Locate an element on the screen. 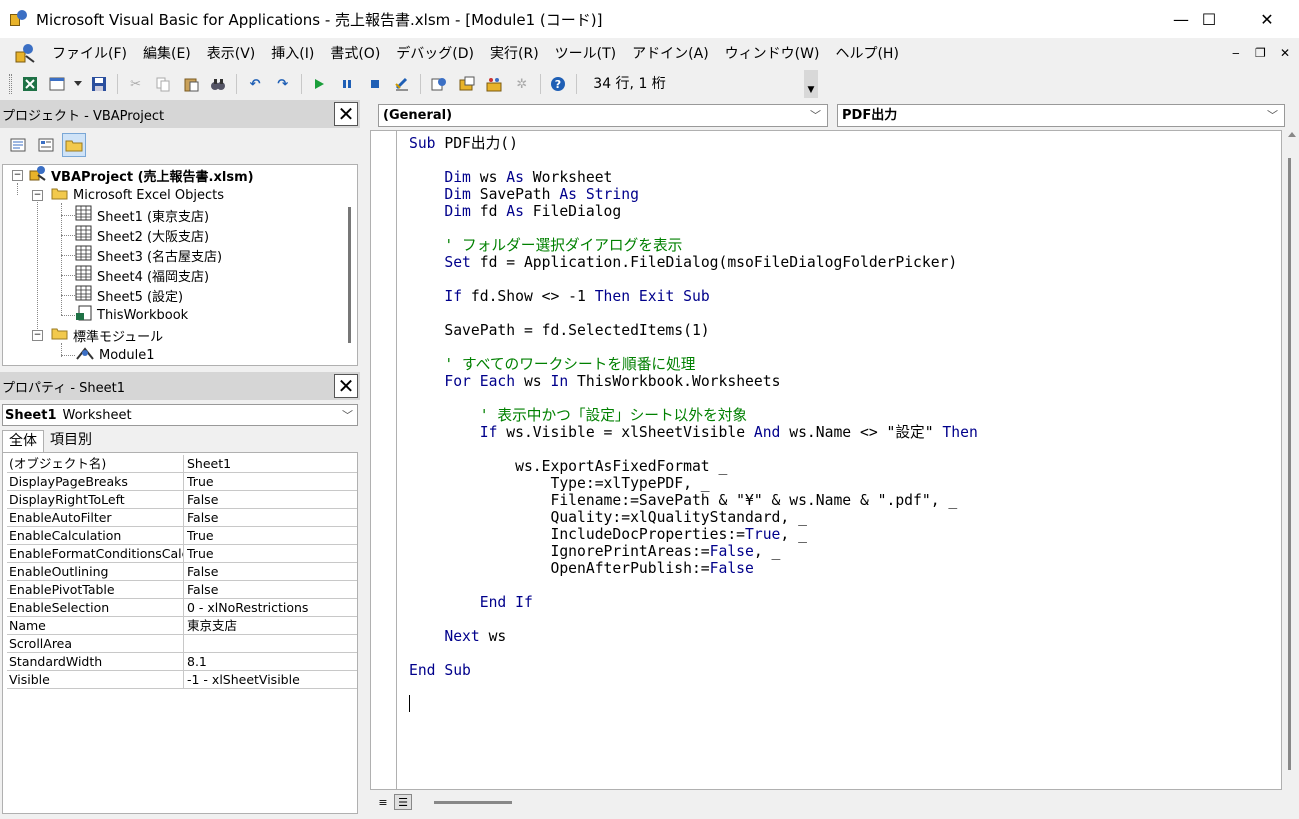 This screenshot has width=1299, height=819. chevron-down-icon is located at coordinates (78, 84).